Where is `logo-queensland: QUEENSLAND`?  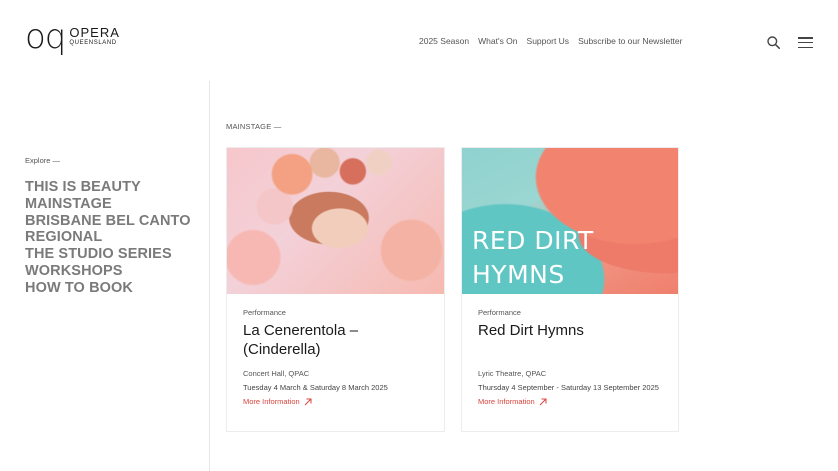 logo-queensland: QUEENSLAND is located at coordinates (93, 43).